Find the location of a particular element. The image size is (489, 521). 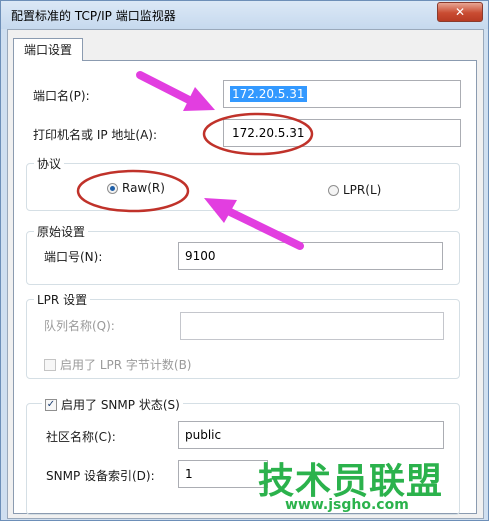

printer-address-label: 打印机名或 IP 地址(A): is located at coordinates (95, 135).